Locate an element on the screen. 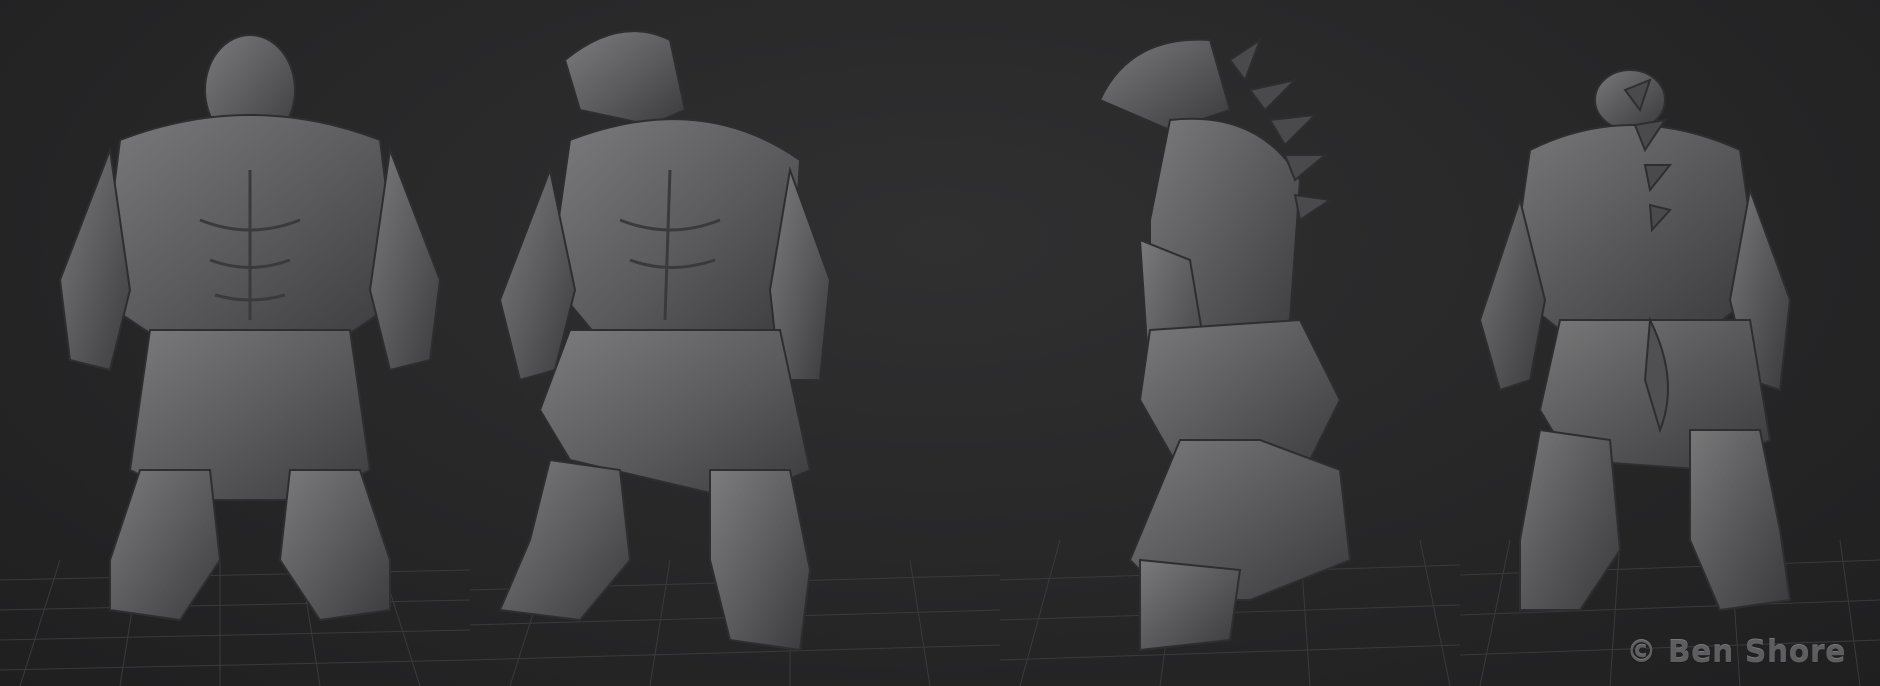 The image size is (1880, 686). floor-grid is located at coordinates (235, 622).